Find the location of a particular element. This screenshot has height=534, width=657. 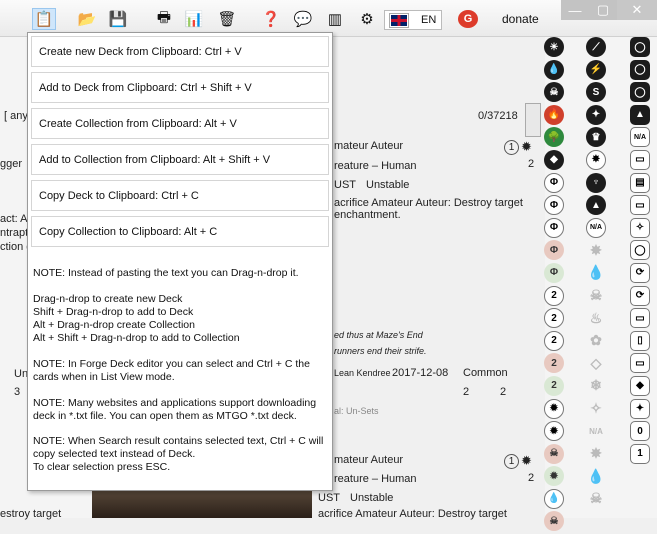

type-icon: ✦ is located at coordinates (640, 408).